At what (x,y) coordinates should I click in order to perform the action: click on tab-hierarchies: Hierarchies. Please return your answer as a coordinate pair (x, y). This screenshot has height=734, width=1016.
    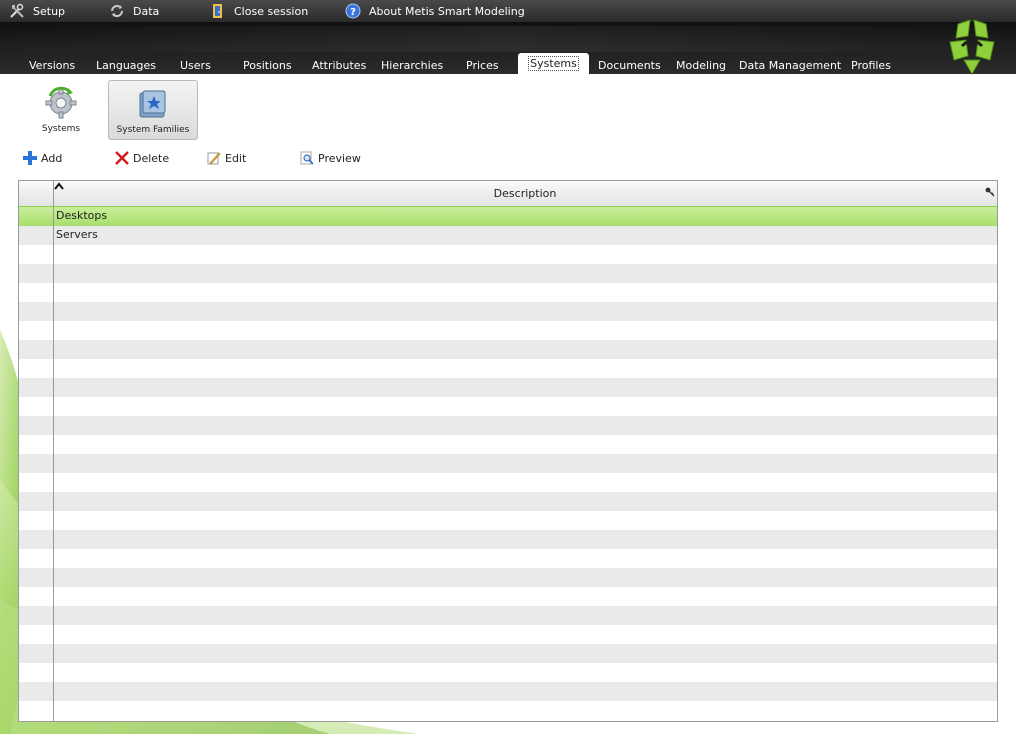
    Looking at the image, I should click on (412, 66).